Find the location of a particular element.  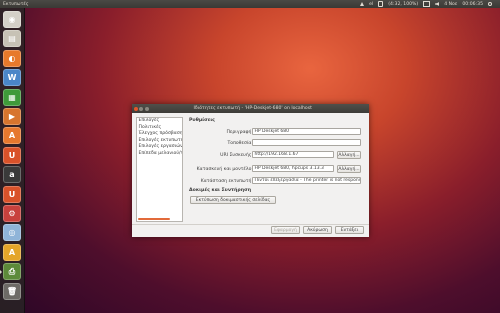

dialog-separator is located at coordinates (250, 224).